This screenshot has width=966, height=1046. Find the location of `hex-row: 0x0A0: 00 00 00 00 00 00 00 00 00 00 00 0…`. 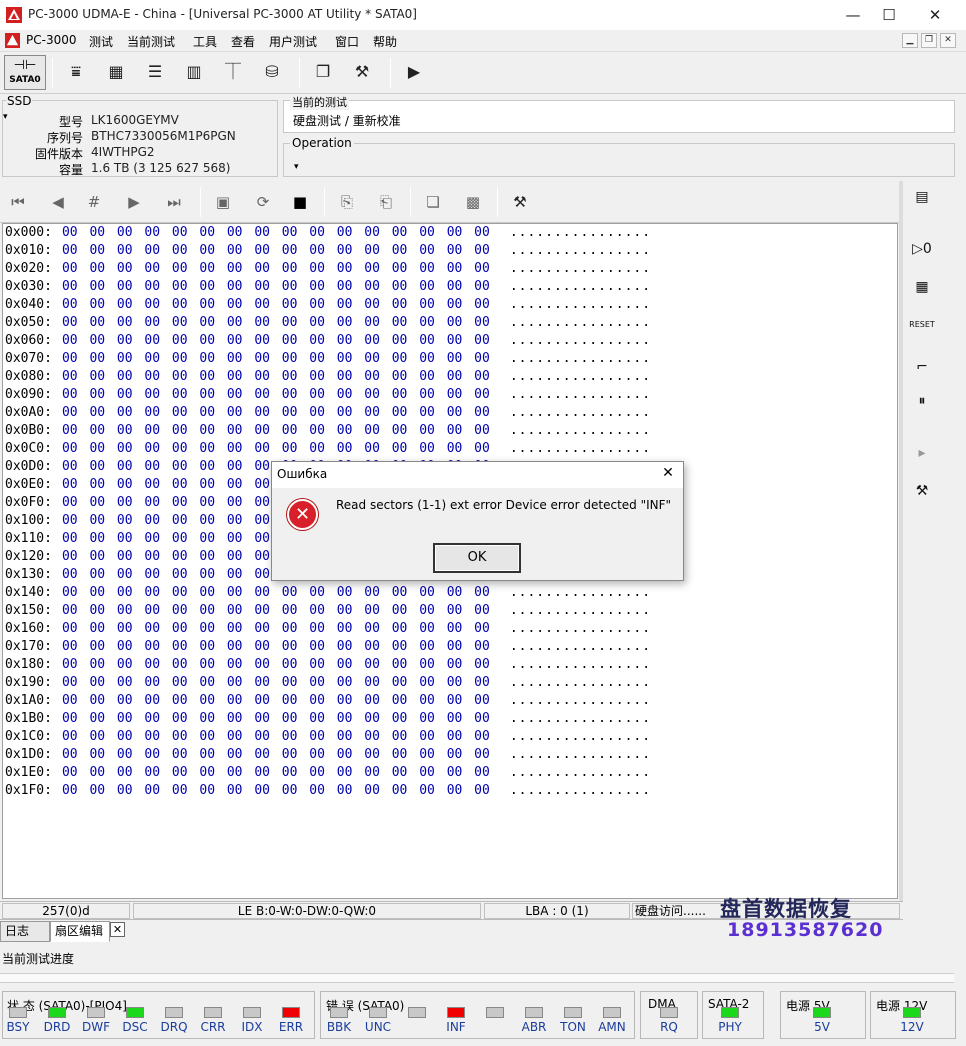

hex-row: 0x0A0: 00 00 00 00 00 00 00 00 00 00 00 0… is located at coordinates (328, 414).